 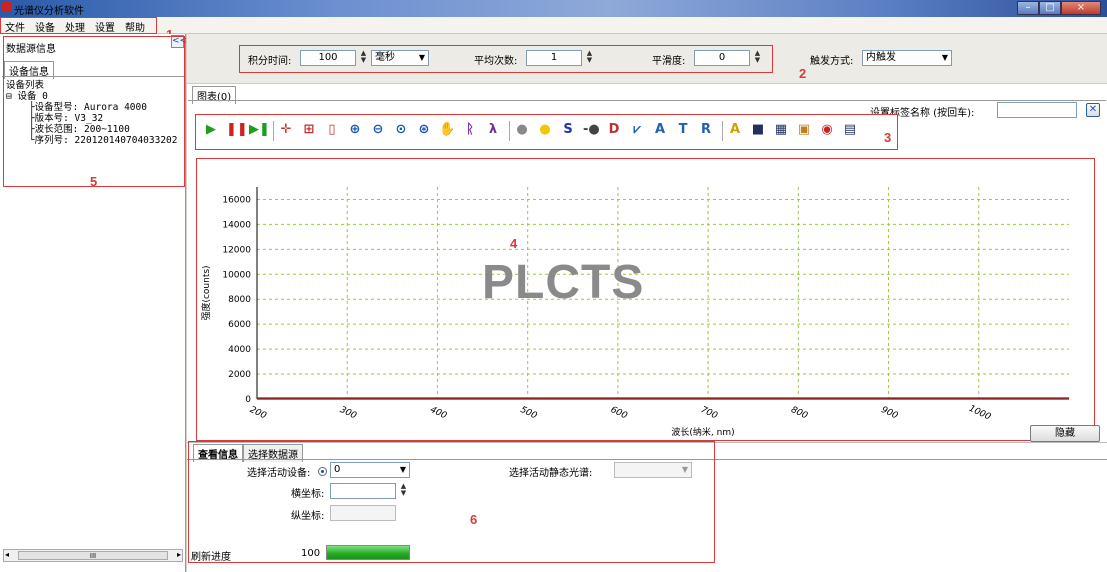 What do you see at coordinates (514, 243) in the screenshot?
I see `annotation-label-4: 4` at bounding box center [514, 243].